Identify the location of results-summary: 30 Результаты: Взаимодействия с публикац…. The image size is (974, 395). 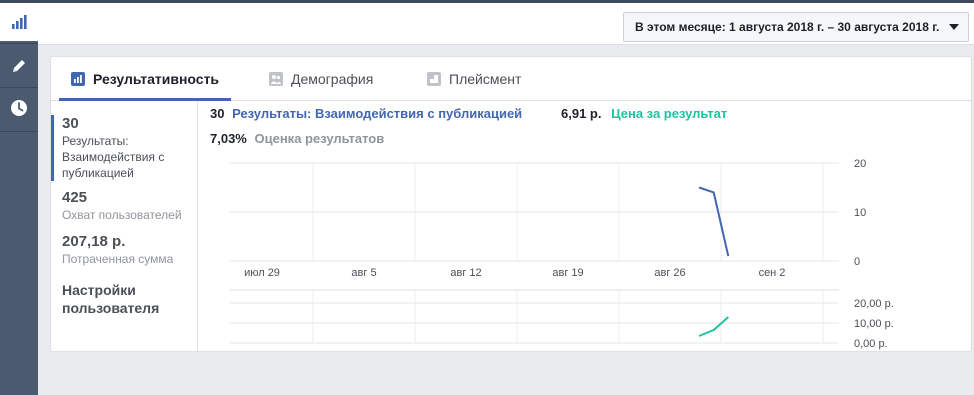
(366, 113).